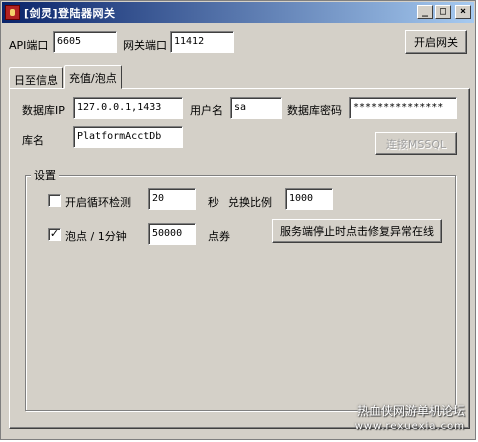 The height and width of the screenshot is (442, 478). What do you see at coordinates (45, 175) in the screenshot?
I see `settings-group-title: 设置` at bounding box center [45, 175].